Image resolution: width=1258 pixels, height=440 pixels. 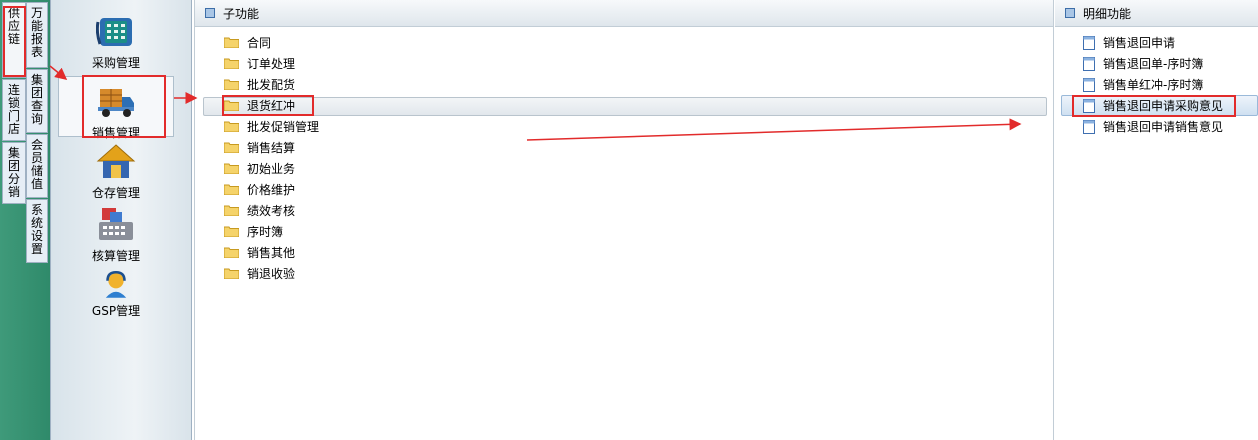 I want to click on detail-function-header: 明细功能, so click(x=1156, y=13).